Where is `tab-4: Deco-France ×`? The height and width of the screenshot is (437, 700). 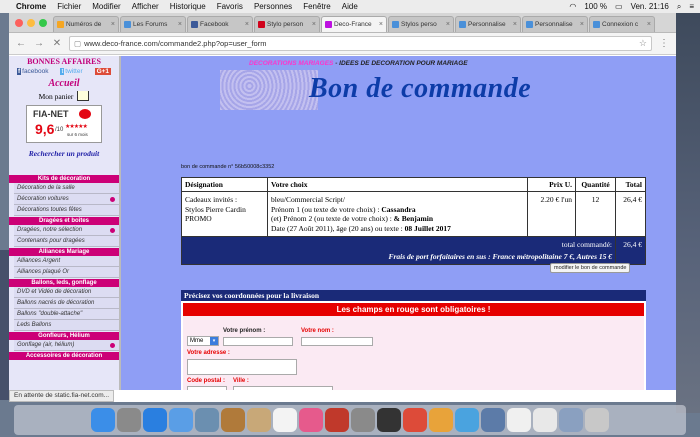 tab-4: Deco-France × is located at coordinates (354, 24).